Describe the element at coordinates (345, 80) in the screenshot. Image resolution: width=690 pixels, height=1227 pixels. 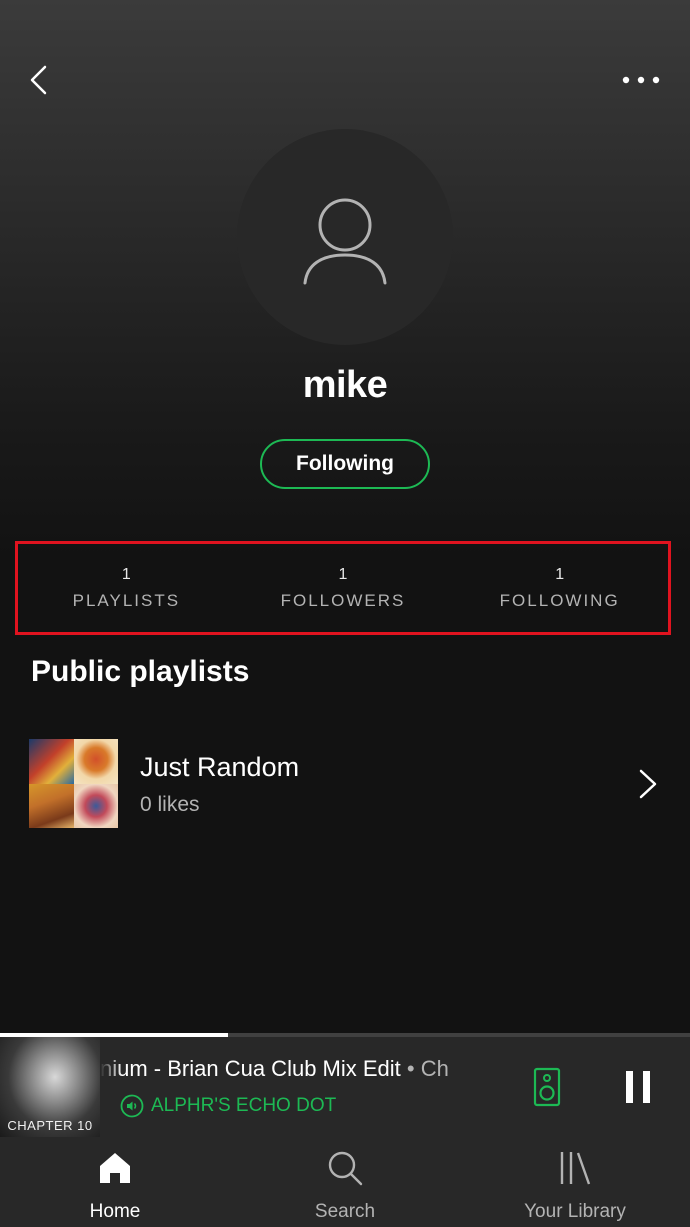
I see `top-bar` at that location.